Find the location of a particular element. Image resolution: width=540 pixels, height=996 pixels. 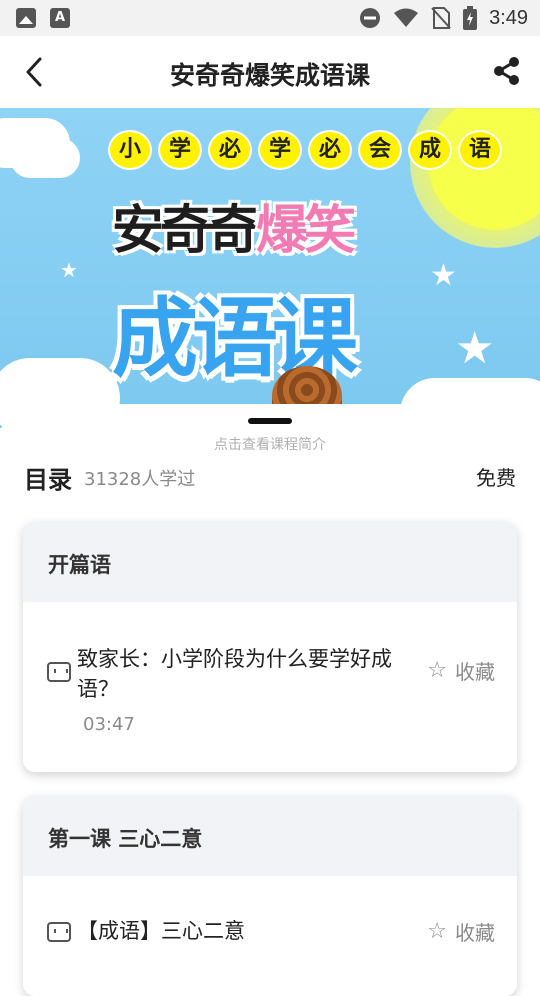

dnd-icon is located at coordinates (370, 18).